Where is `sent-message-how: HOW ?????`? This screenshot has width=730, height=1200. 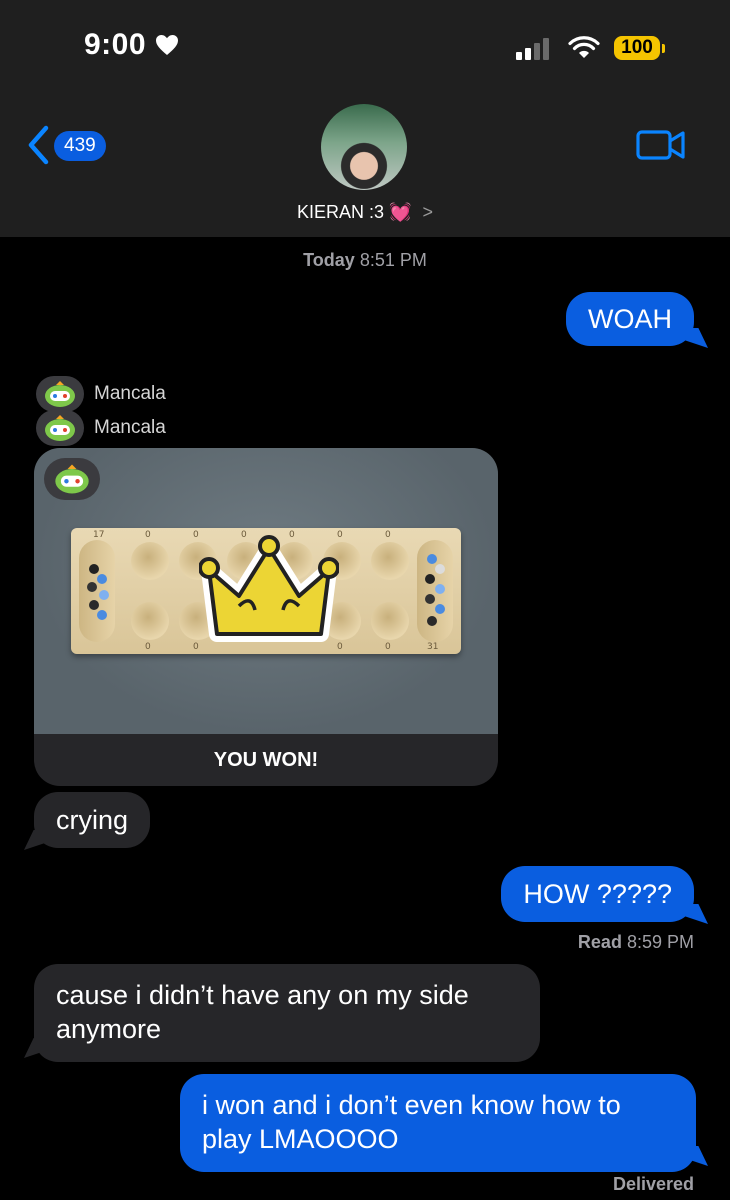
sent-message-how: HOW ????? is located at coordinates (597, 894).